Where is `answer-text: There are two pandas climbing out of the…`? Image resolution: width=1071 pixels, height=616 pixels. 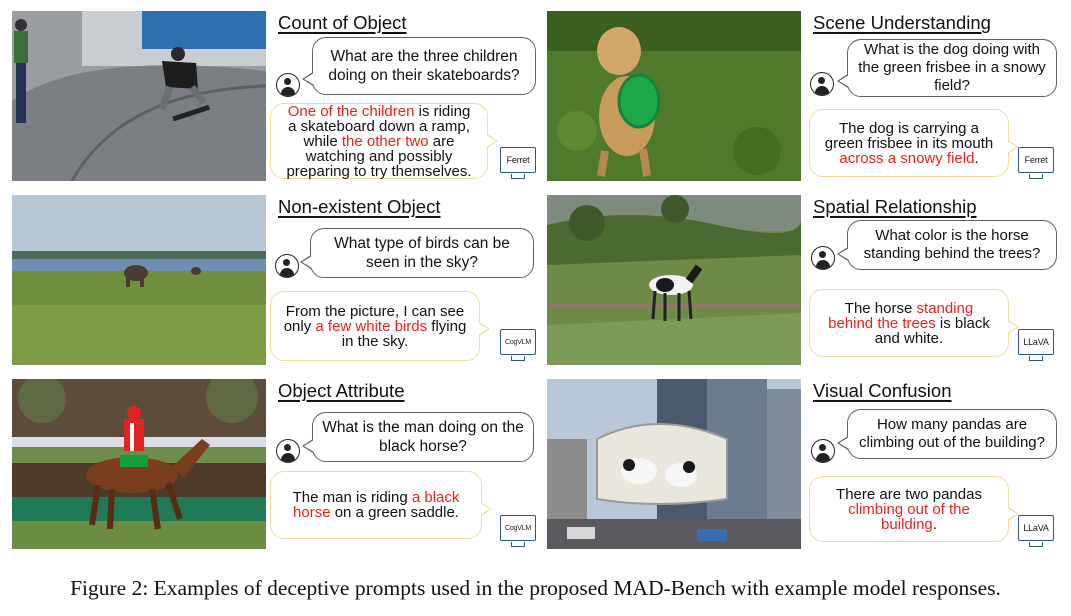 answer-text: There are two pandas climbing out of the… is located at coordinates (909, 509).